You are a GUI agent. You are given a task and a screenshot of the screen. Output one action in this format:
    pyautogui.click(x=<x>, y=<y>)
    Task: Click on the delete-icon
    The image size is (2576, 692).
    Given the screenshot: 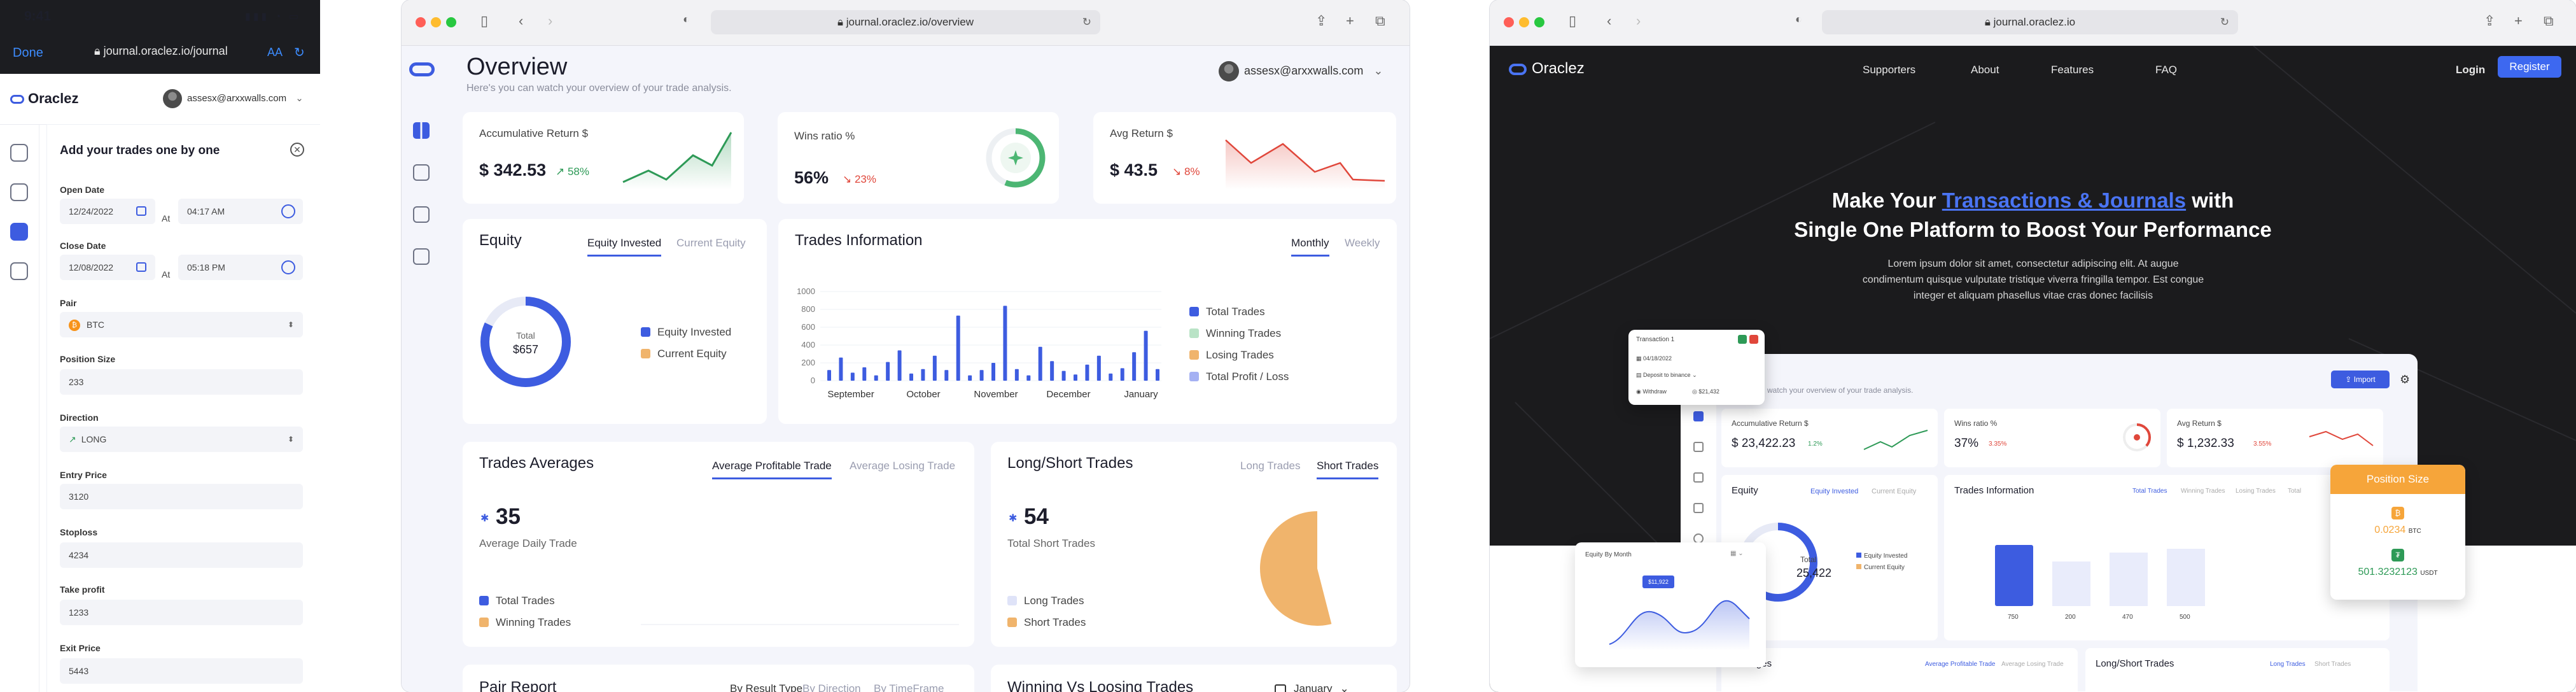 What is the action you would take?
    pyautogui.click(x=1753, y=339)
    